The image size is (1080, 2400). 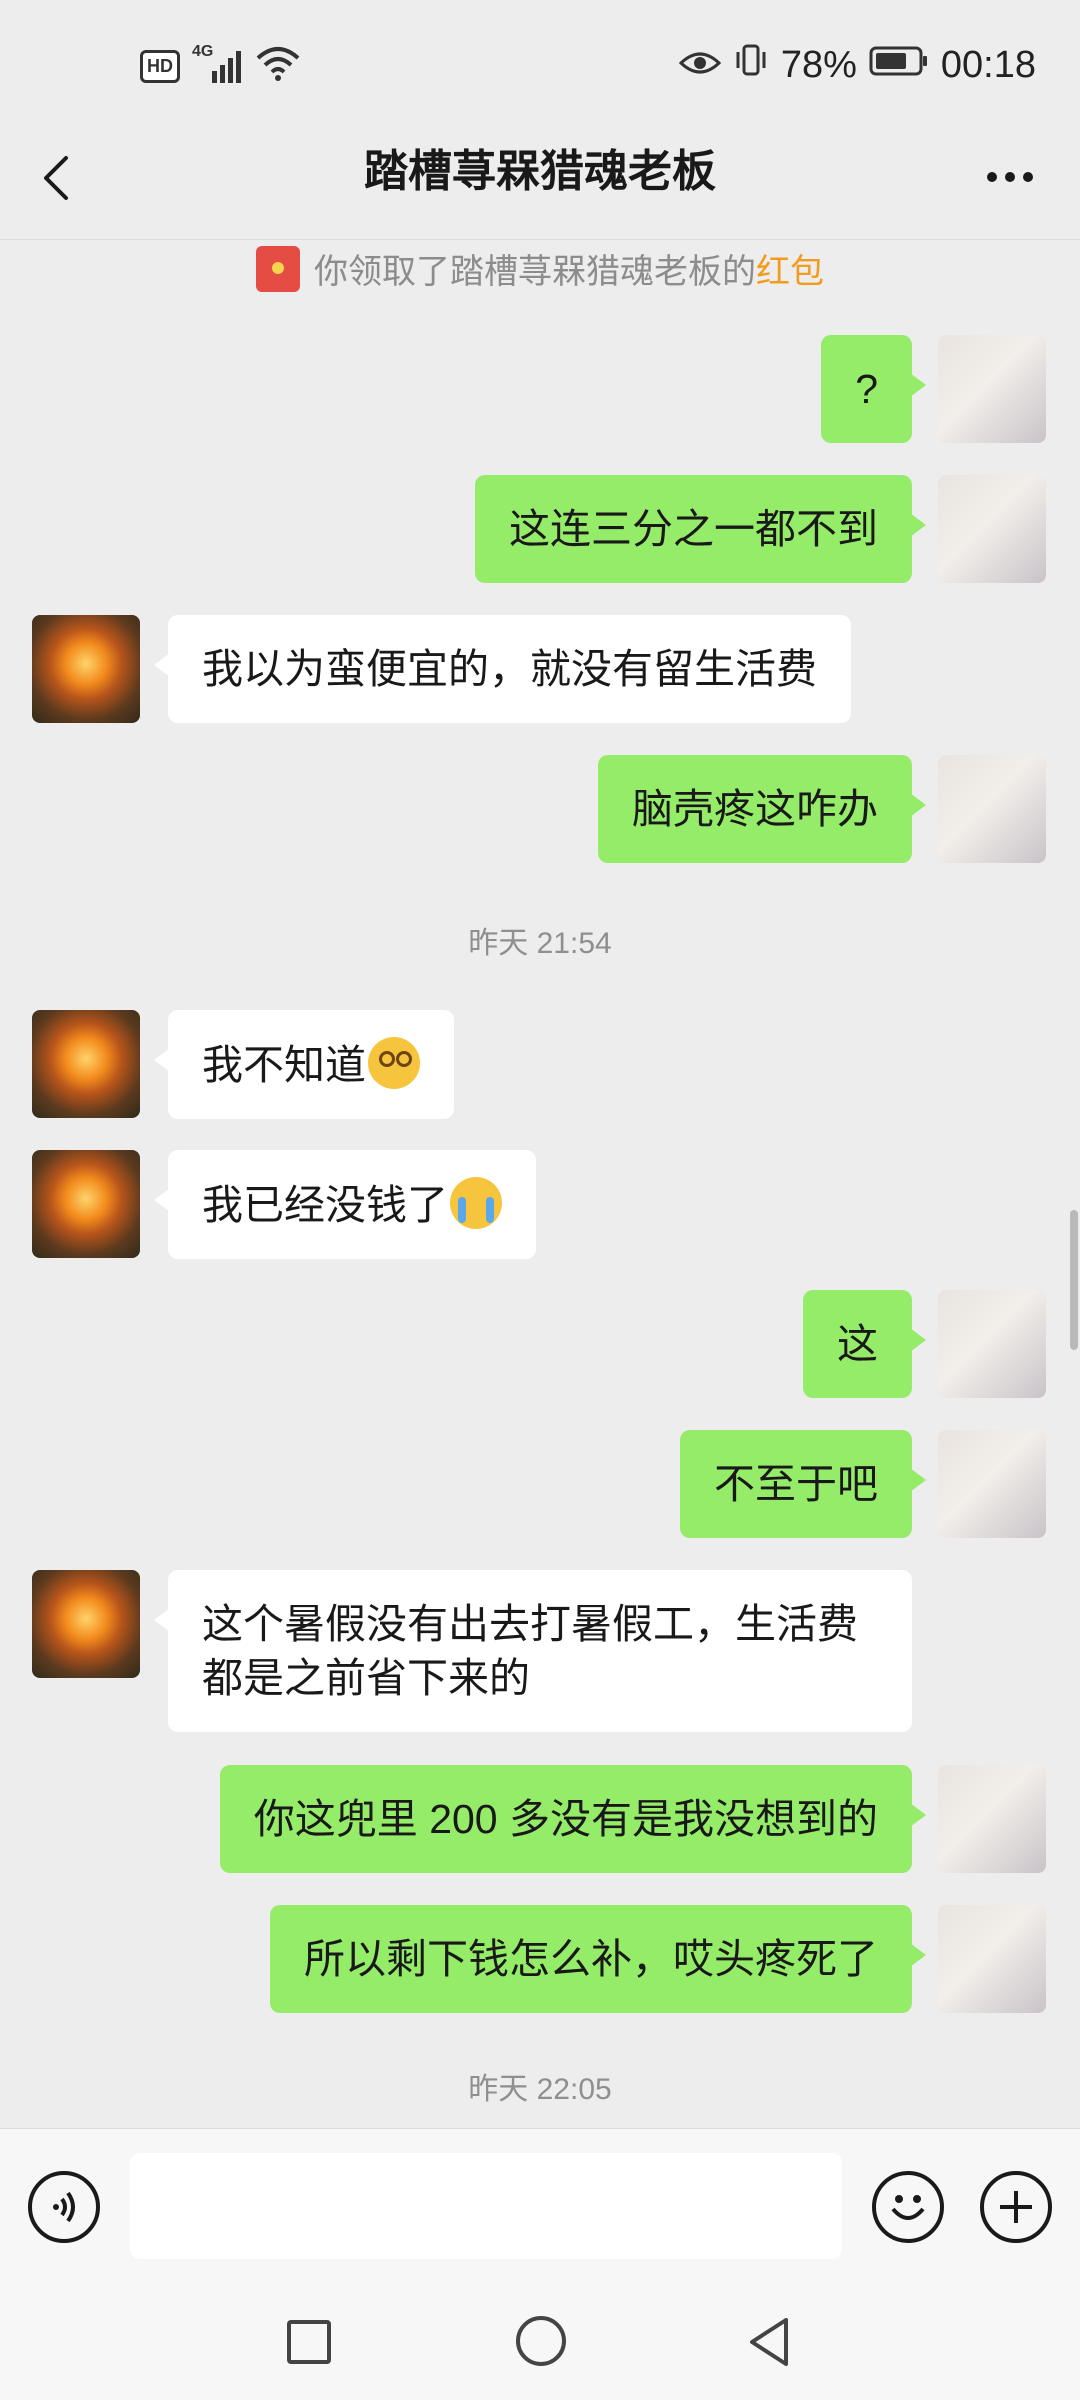 What do you see at coordinates (278, 66) in the screenshot?
I see `wifi-icon` at bounding box center [278, 66].